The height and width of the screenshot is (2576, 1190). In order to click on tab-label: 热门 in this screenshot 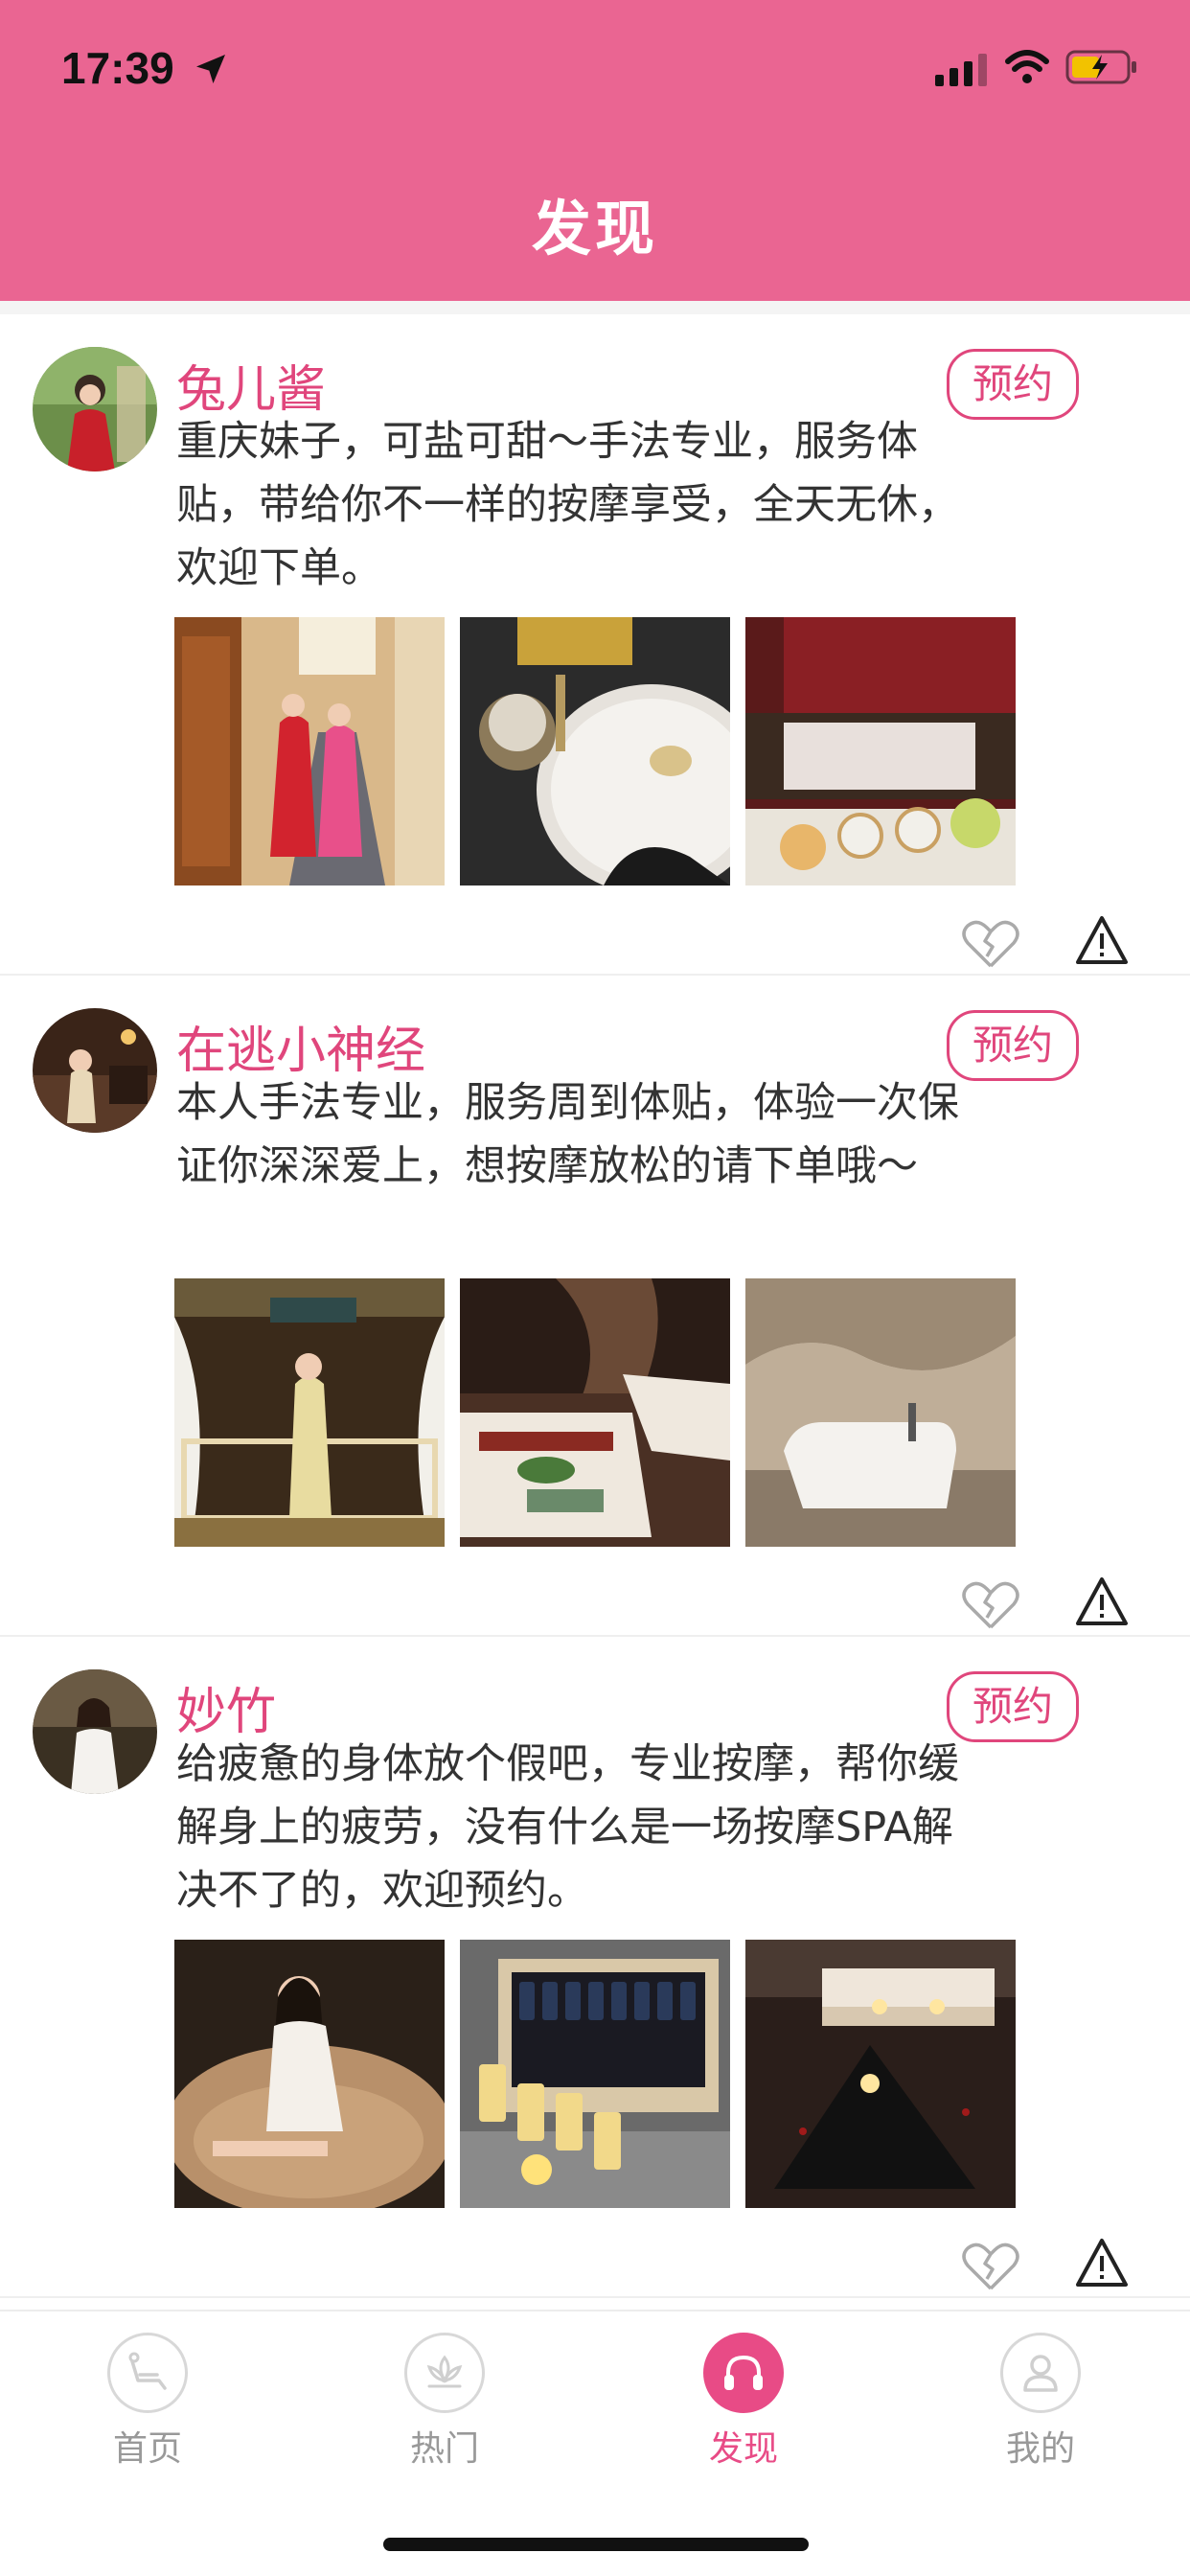, I will do `click(444, 2449)`.